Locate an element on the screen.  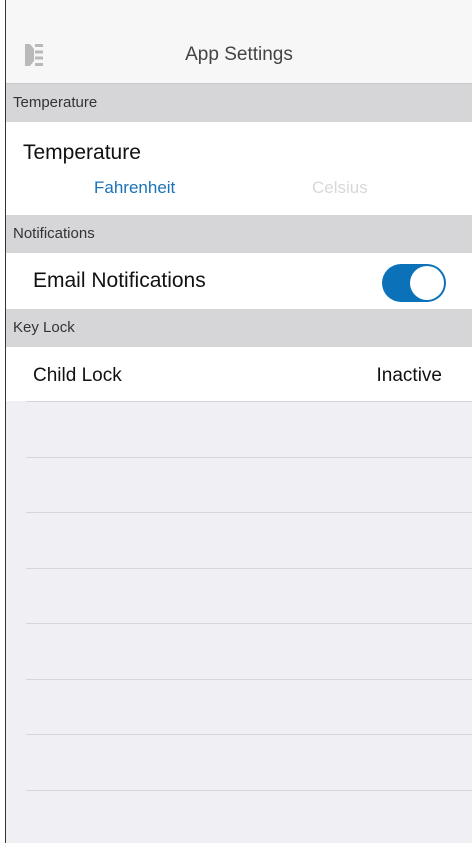
child-lock-cell: Child Lock Inactive is located at coordinates (239, 374).